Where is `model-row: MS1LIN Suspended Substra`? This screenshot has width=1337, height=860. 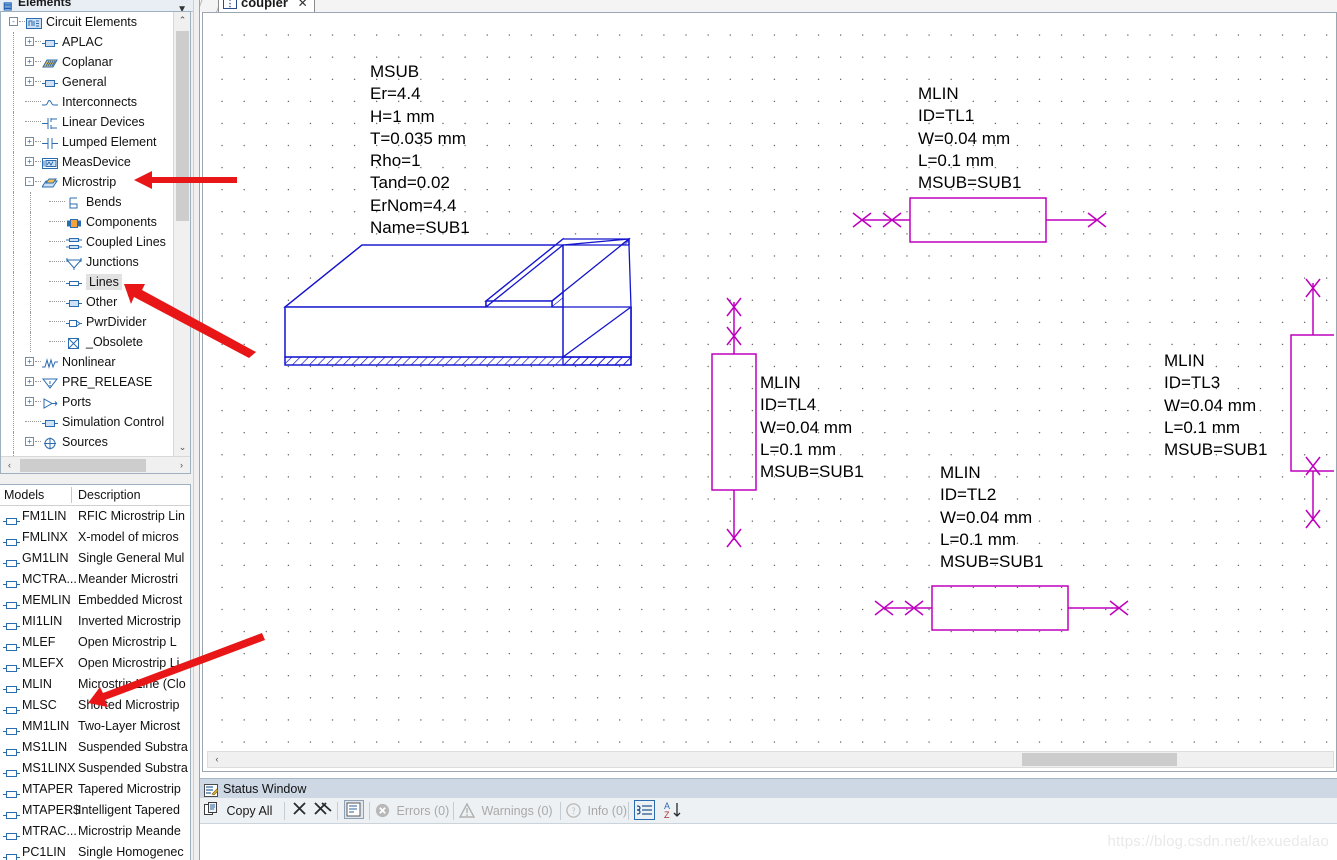
model-row: MS1LIN Suspended Substra is located at coordinates (95, 747).